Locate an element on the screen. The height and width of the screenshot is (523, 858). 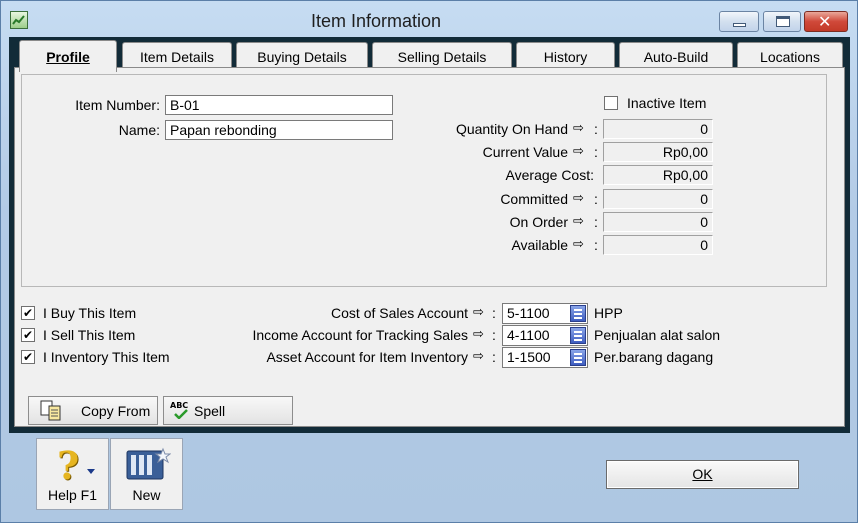
title-bar: Item Information ✕ is located at coordinates (429, 19).